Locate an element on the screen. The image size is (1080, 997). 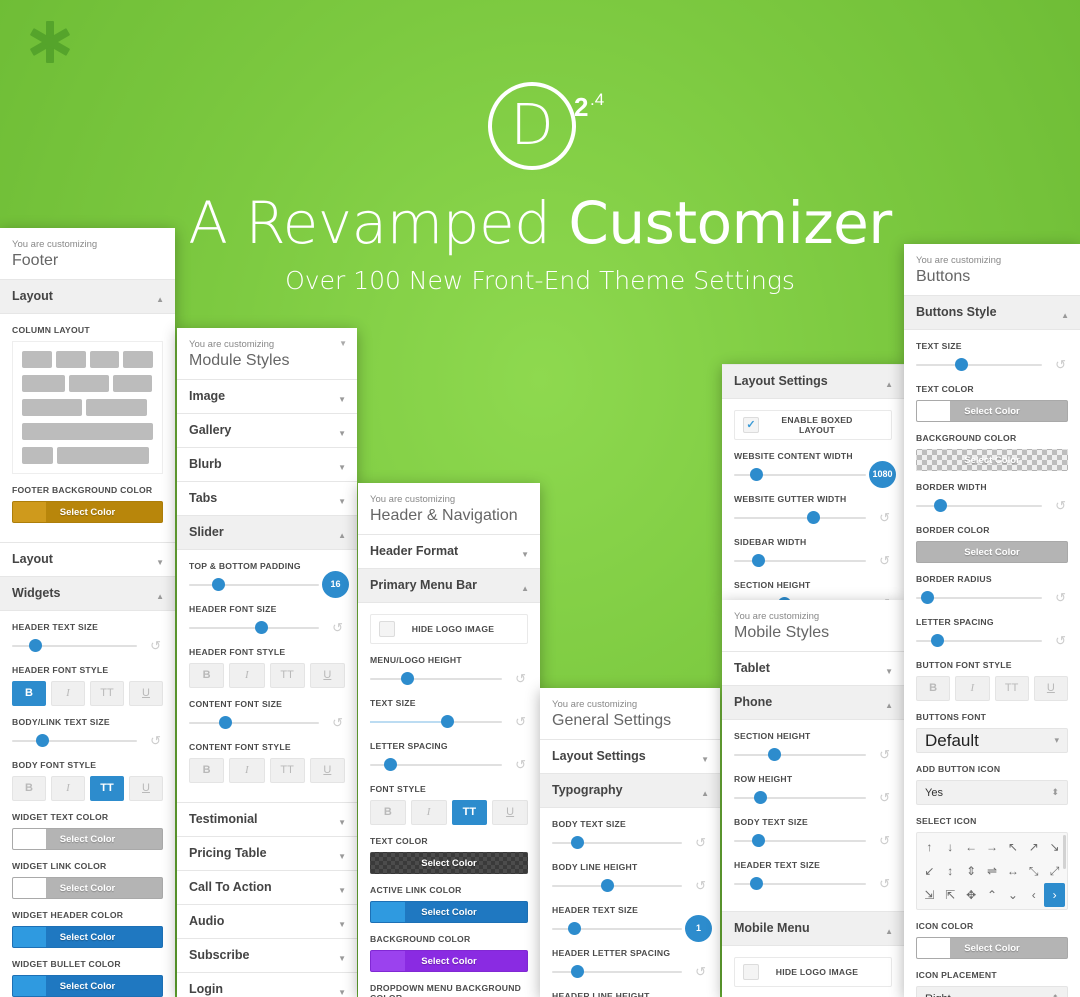
checkbox-row: HIDE LOGO IMAGE is located at coordinates (449, 629).